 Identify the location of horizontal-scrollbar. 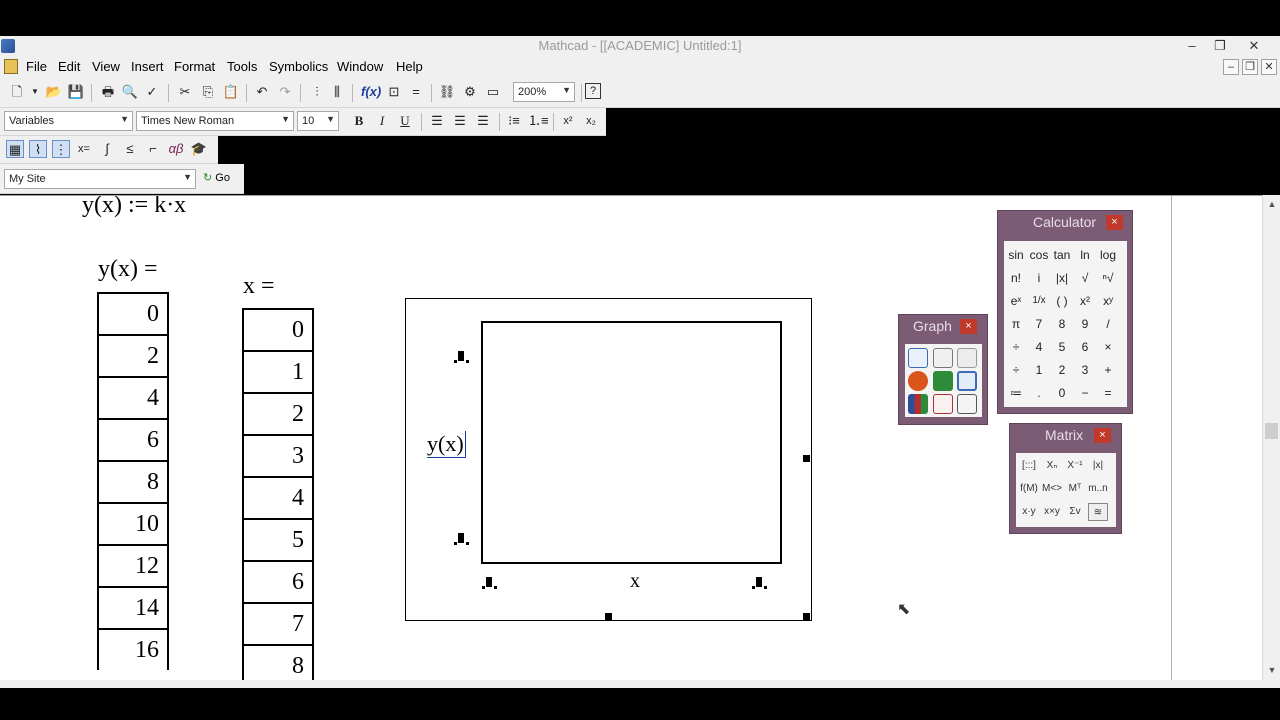
(640, 684).